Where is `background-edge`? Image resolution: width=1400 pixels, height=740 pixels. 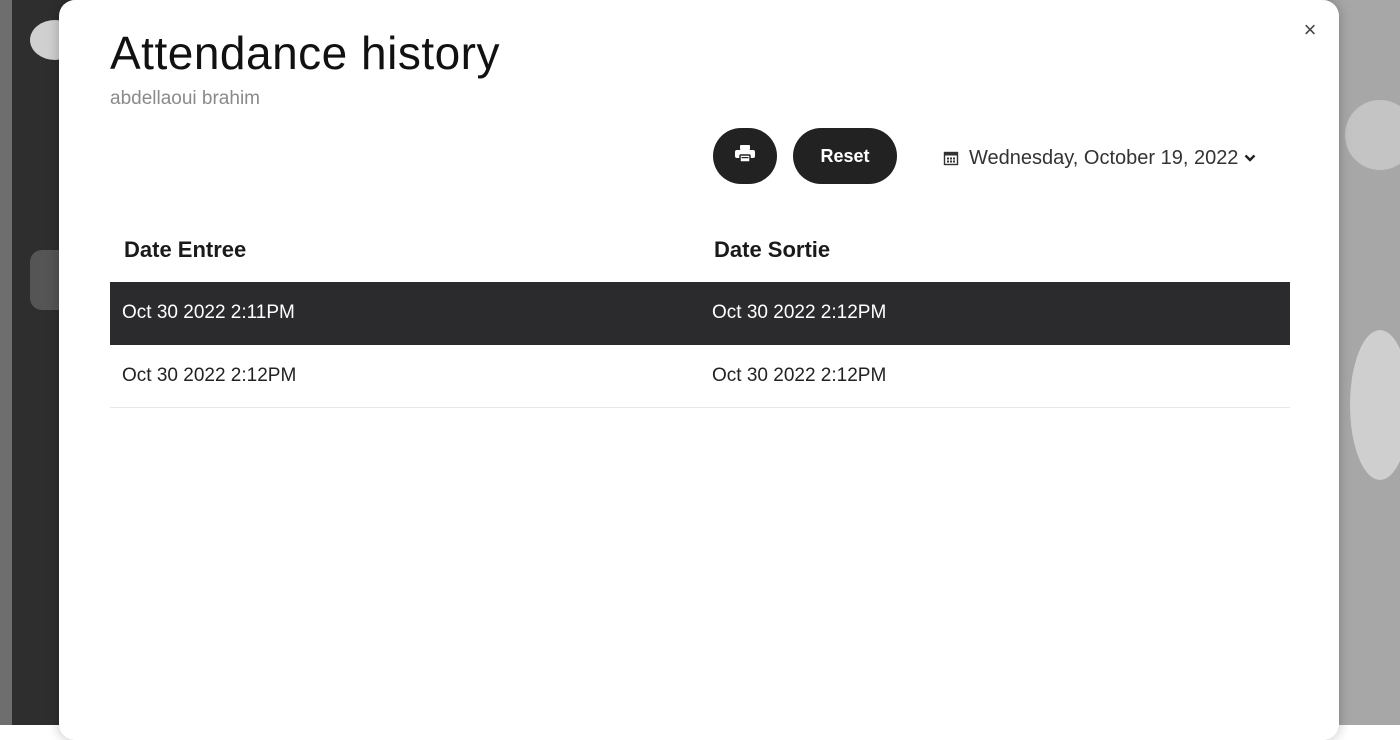 background-edge is located at coordinates (6, 362).